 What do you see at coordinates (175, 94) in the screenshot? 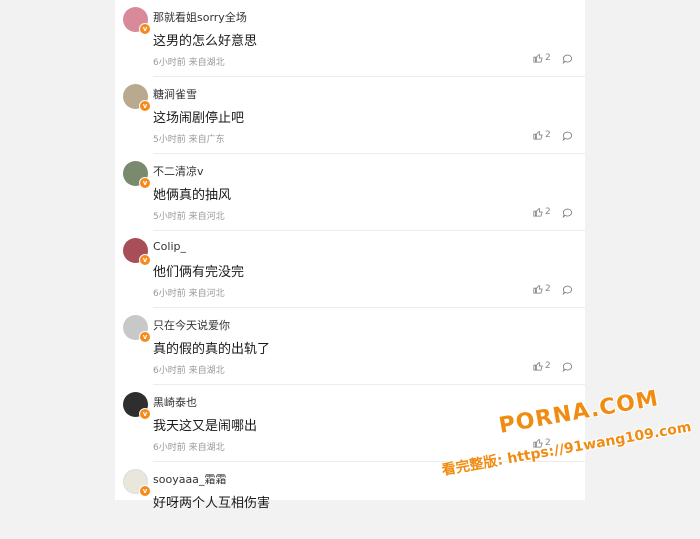
I see `comment-username: 糖涧雀雪` at bounding box center [175, 94].